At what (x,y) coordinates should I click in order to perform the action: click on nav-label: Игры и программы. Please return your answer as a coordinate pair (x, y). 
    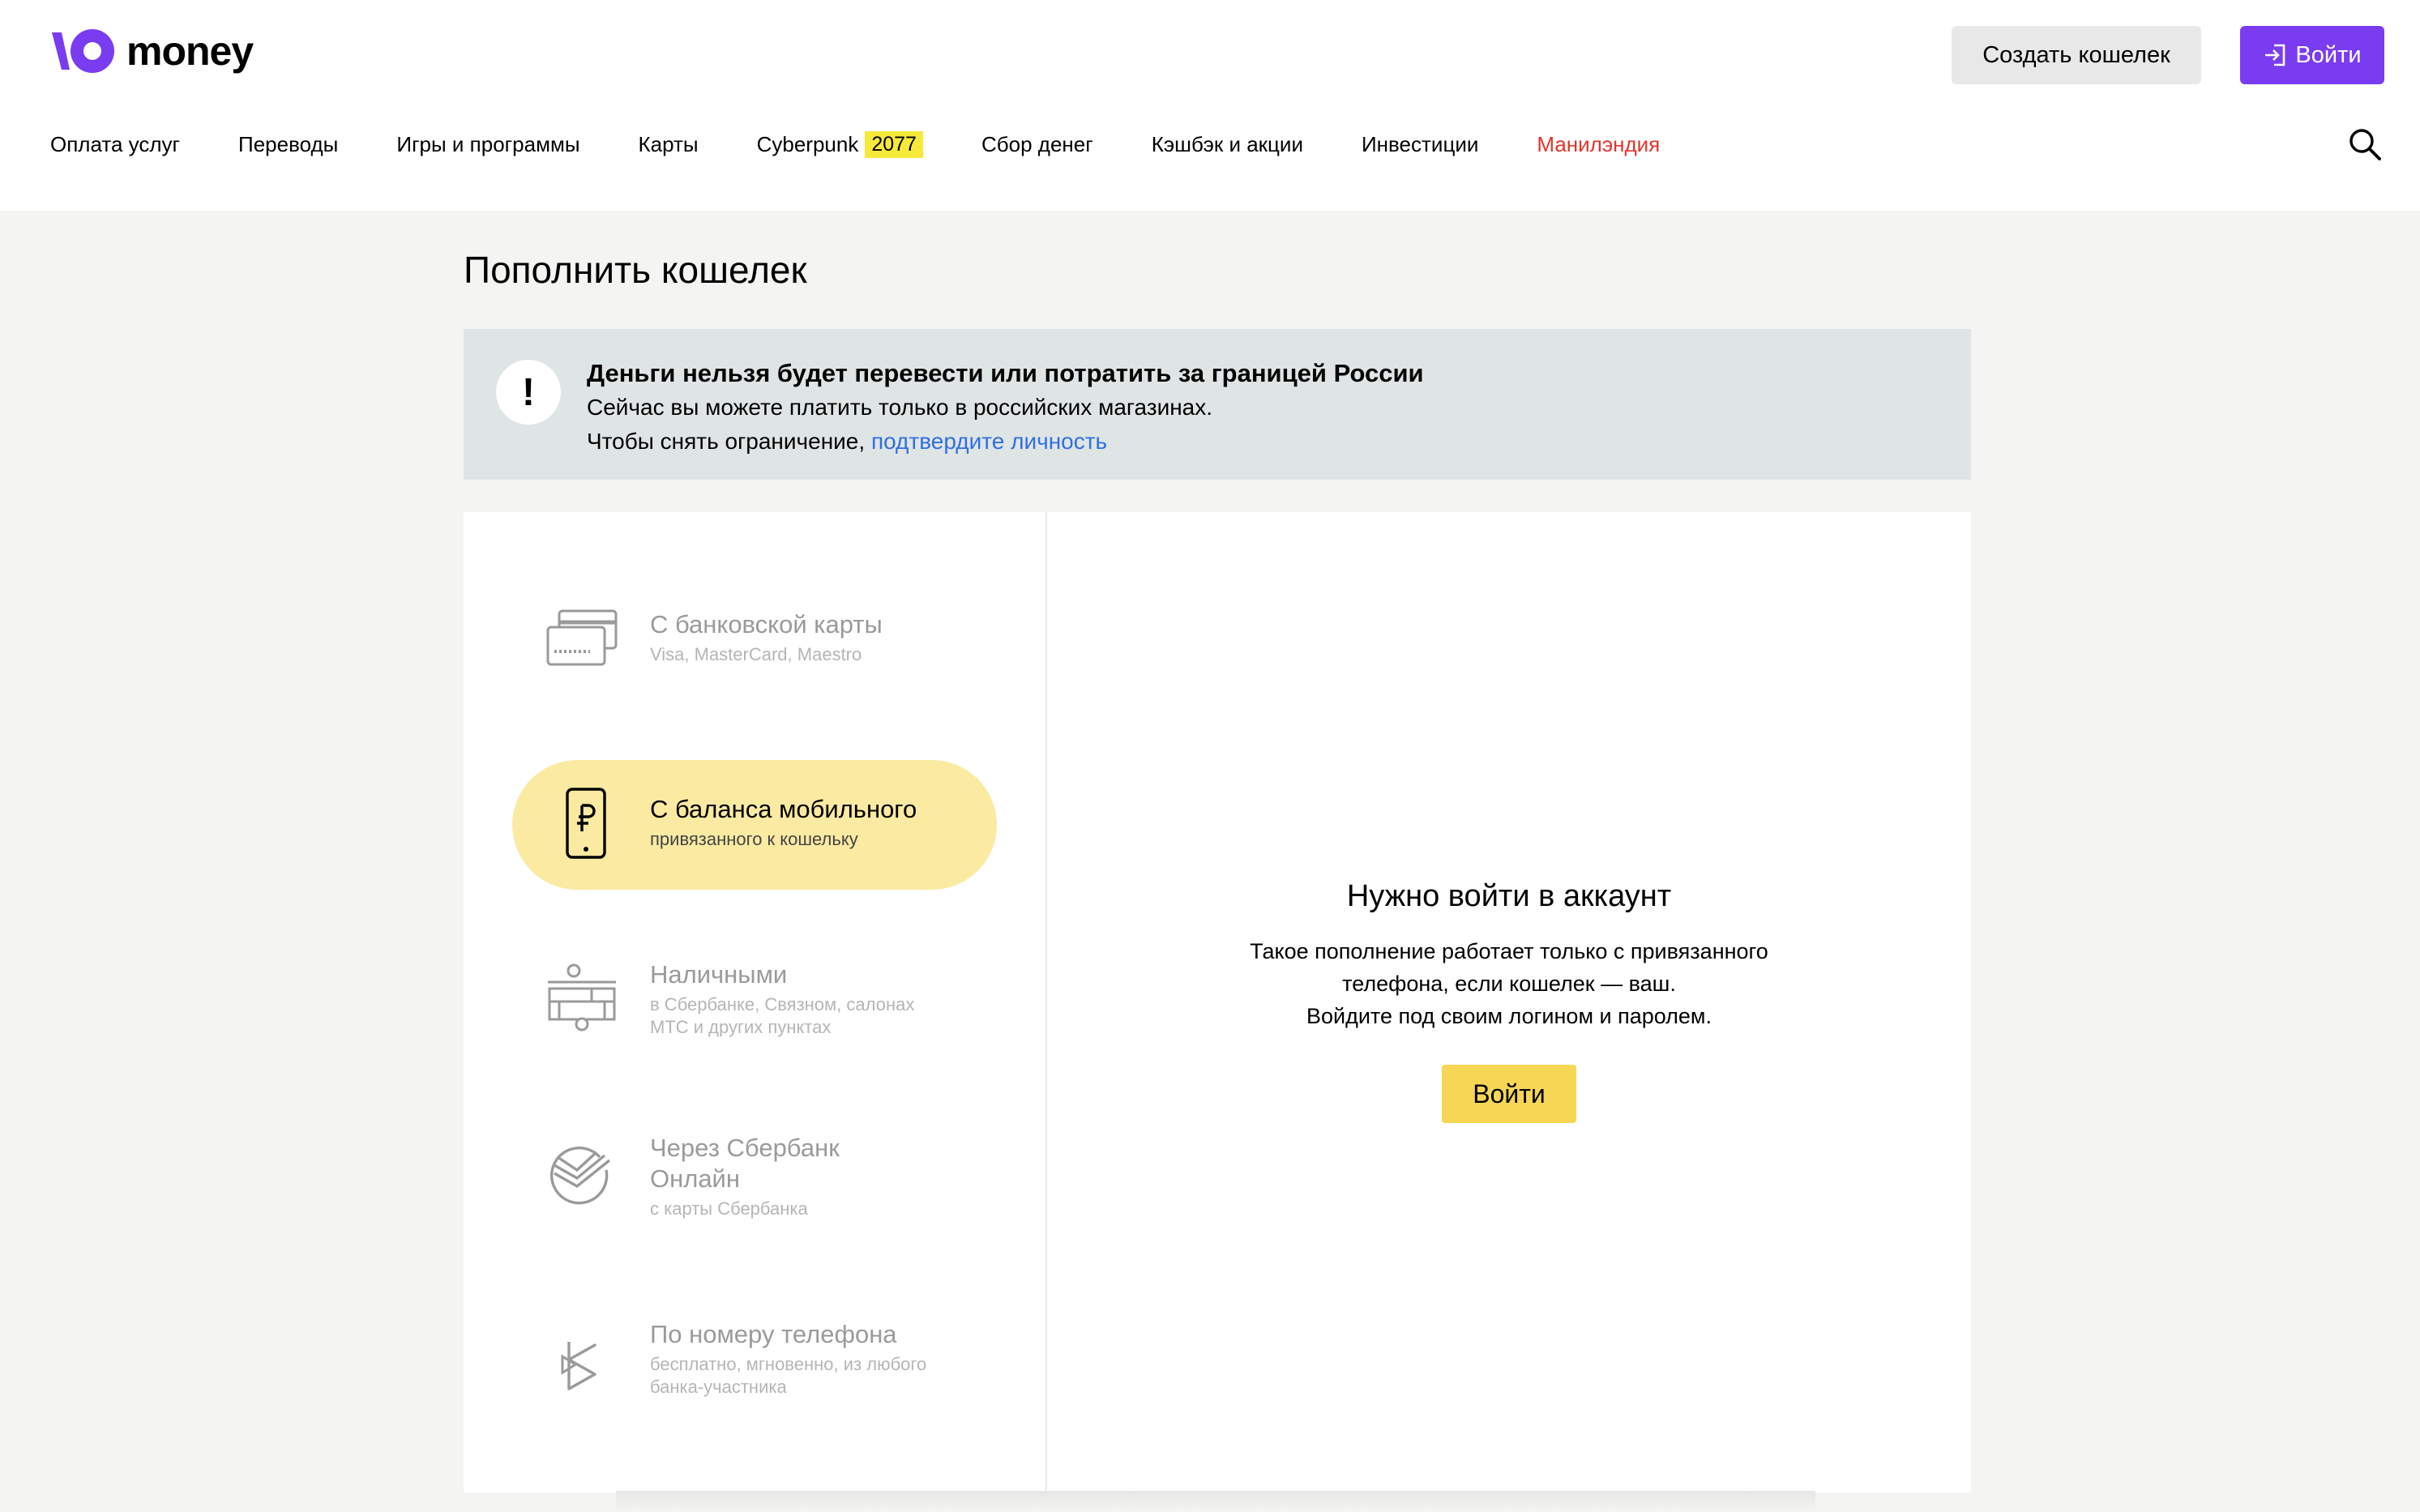
    Looking at the image, I should click on (488, 143).